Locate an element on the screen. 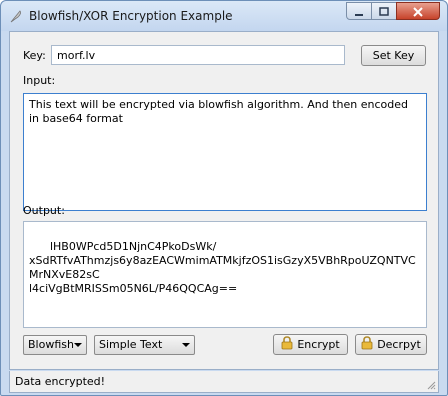 The width and height of the screenshot is (448, 396). encrypt-button: Encrypt is located at coordinates (310, 344).